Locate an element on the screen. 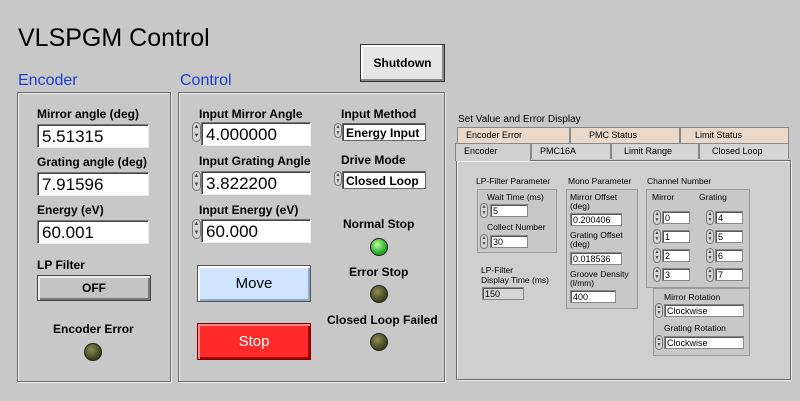 The image size is (800, 401). lp-filter-label: LP Filter is located at coordinates (61, 265).